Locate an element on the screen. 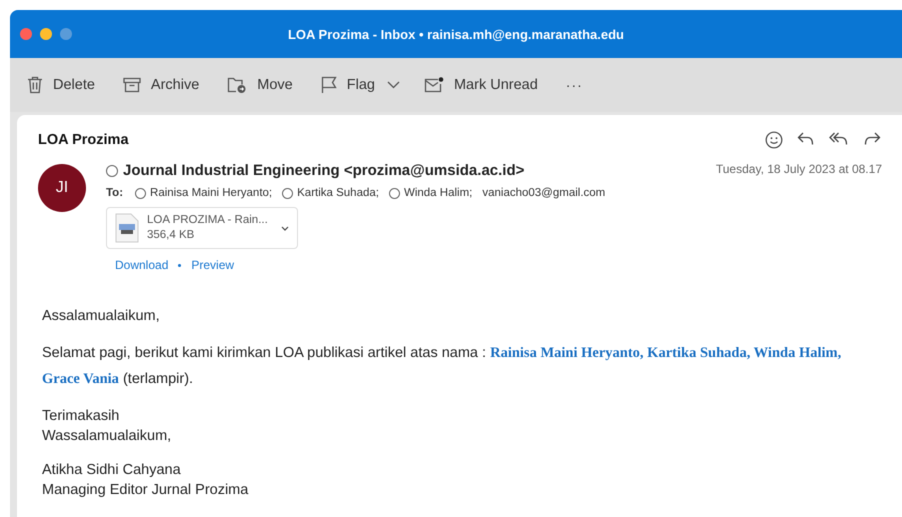 The image size is (902, 517). minimize-button is located at coordinates (46, 34).